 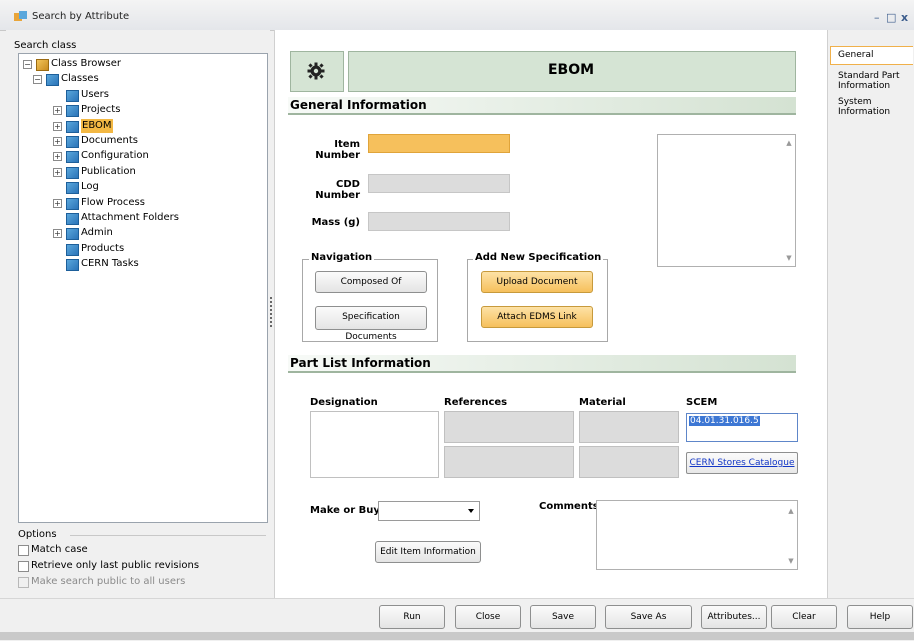 What do you see at coordinates (337, 150) in the screenshot?
I see `item-number-label: Item Number` at bounding box center [337, 150].